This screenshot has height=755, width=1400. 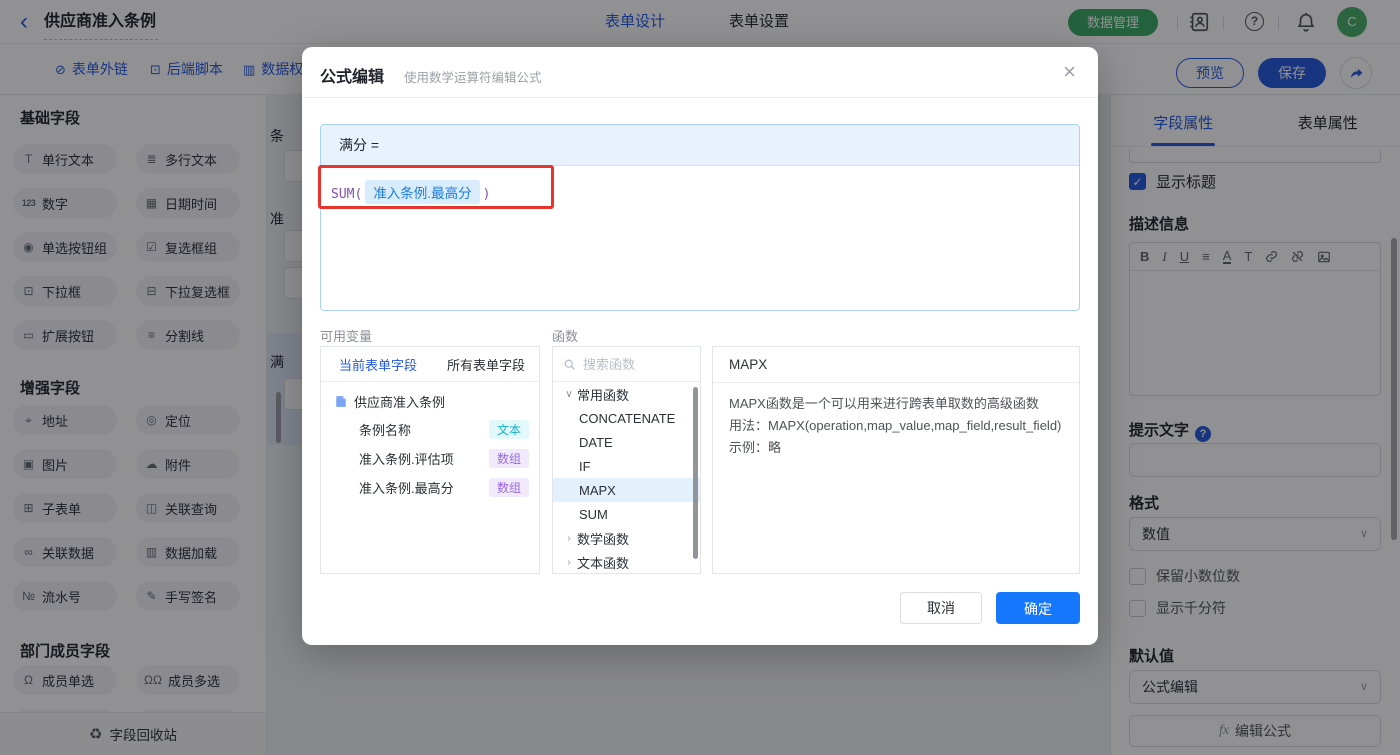 What do you see at coordinates (430, 364) in the screenshot?
I see `variables-tabs: 当前表单字段 所有表单字段` at bounding box center [430, 364].